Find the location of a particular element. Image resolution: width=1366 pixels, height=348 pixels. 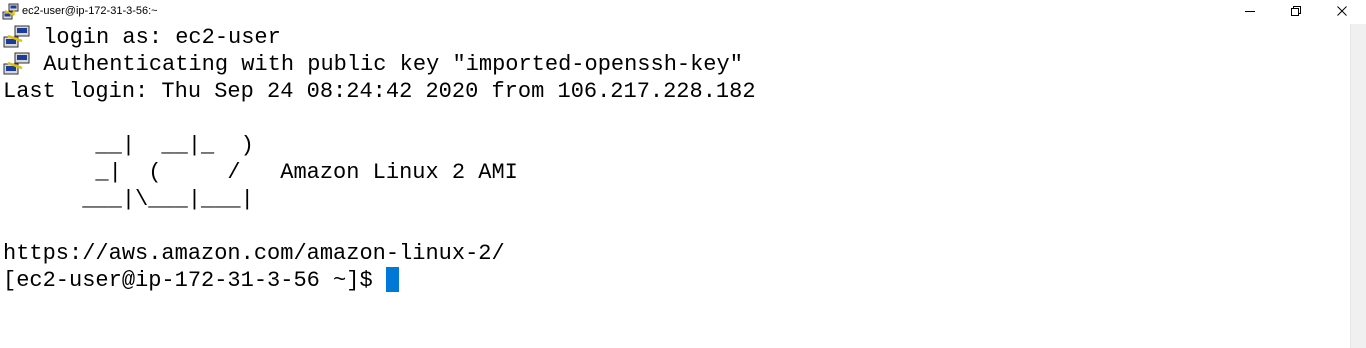

banner-line-2: _| ( / Amazon Linux 2 AMI is located at coordinates (260, 172).